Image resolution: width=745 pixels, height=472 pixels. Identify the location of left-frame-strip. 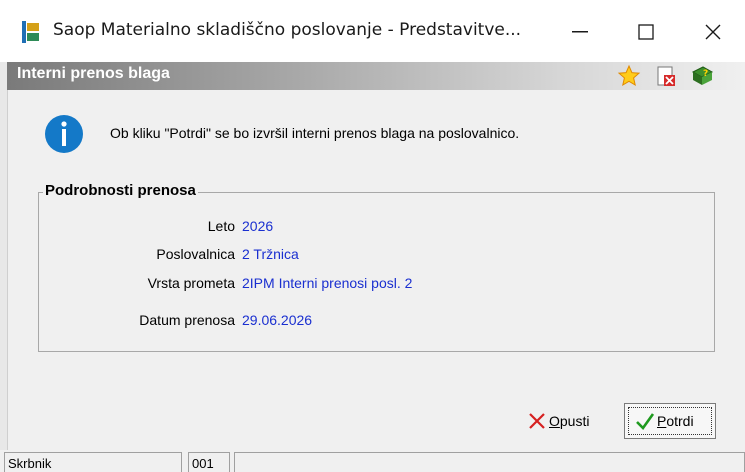
(4, 256).